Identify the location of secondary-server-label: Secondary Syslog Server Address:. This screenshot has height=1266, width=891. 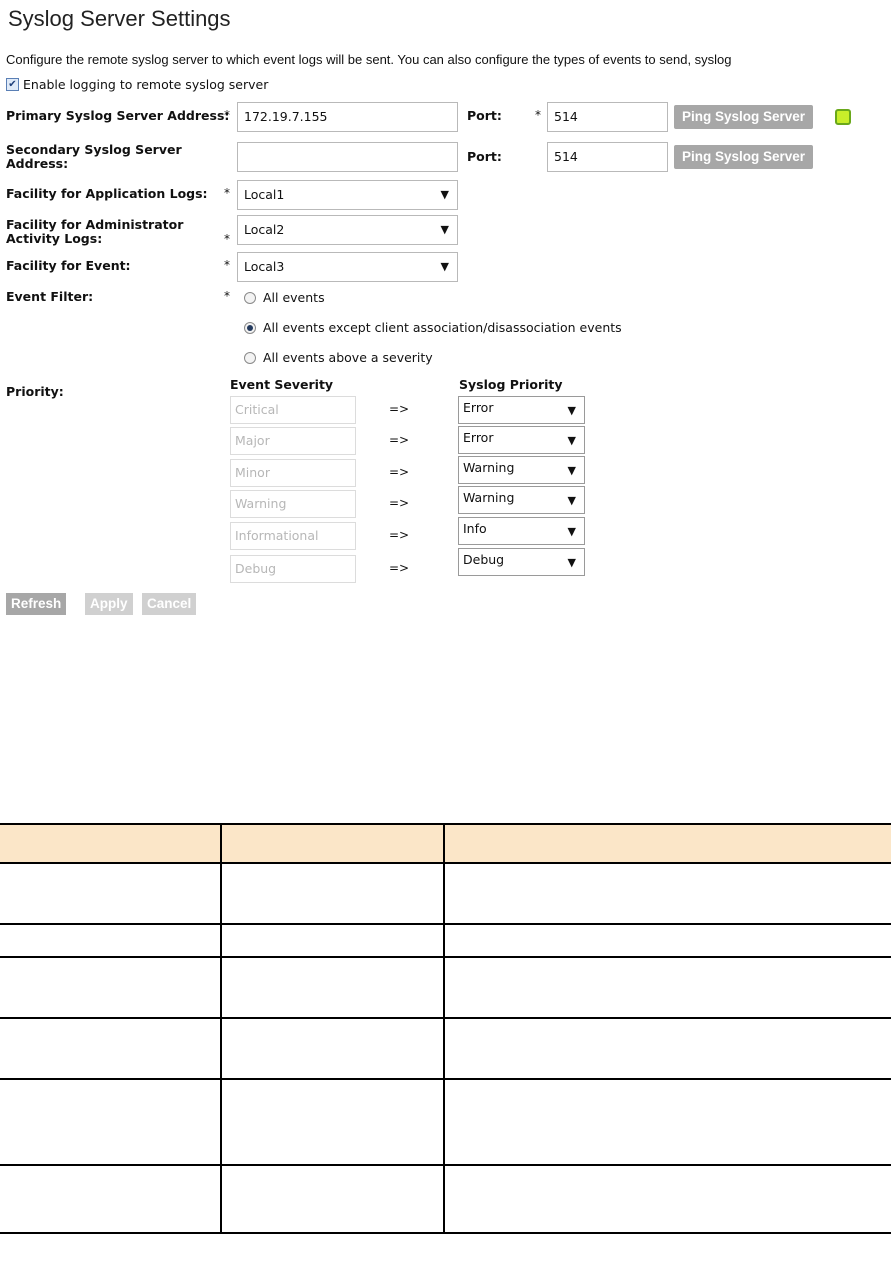
(94, 157).